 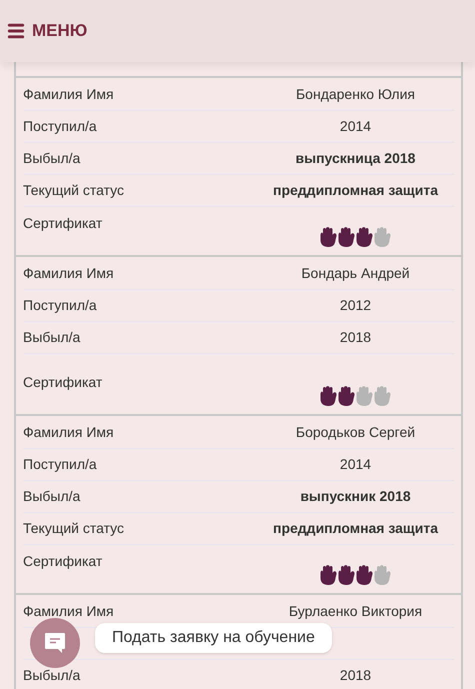 I want to click on row-value: выпускник 2018, so click(x=355, y=496).